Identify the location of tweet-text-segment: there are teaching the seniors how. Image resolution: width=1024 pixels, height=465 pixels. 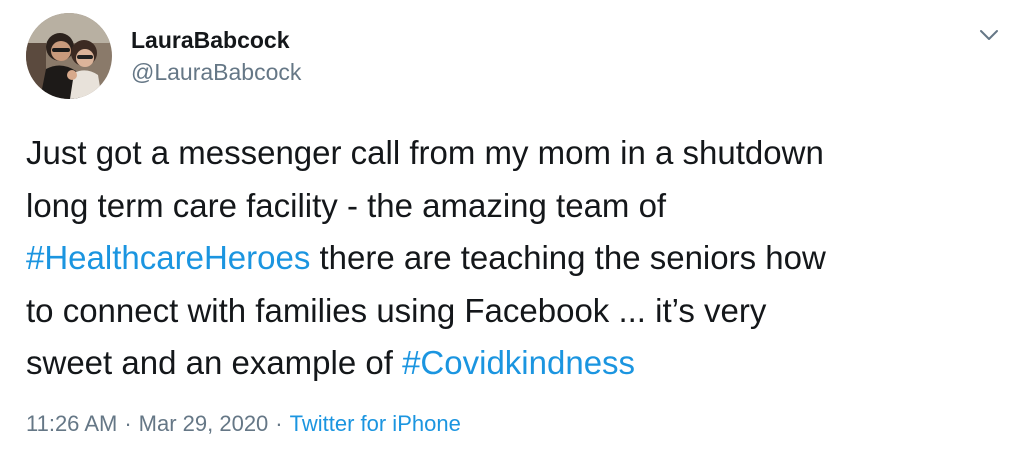
(568, 257).